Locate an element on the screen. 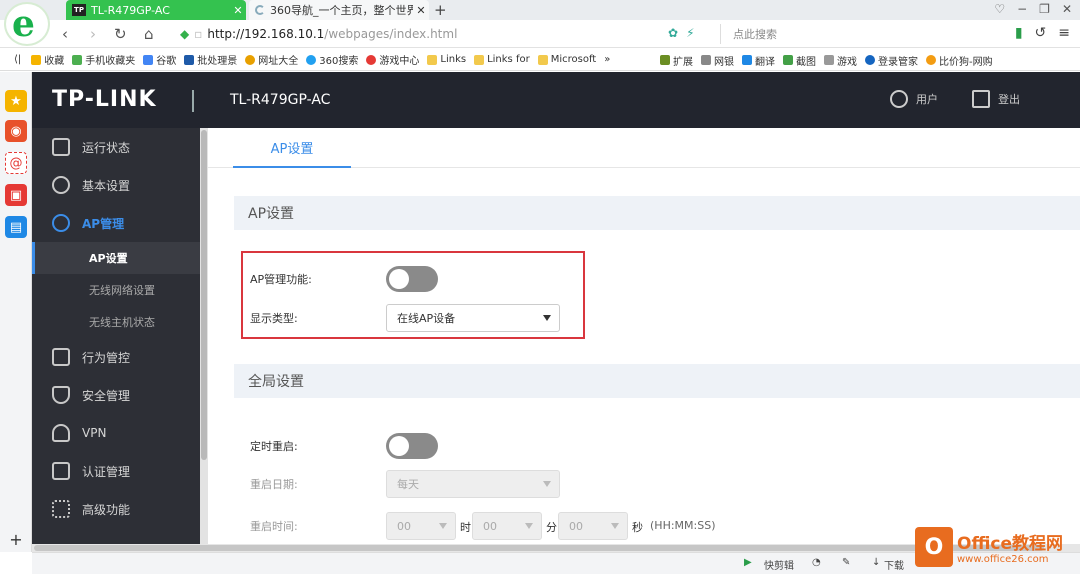 The width and height of the screenshot is (1080, 574). menu-item-vpn: VPN is located at coordinates (116, 433).